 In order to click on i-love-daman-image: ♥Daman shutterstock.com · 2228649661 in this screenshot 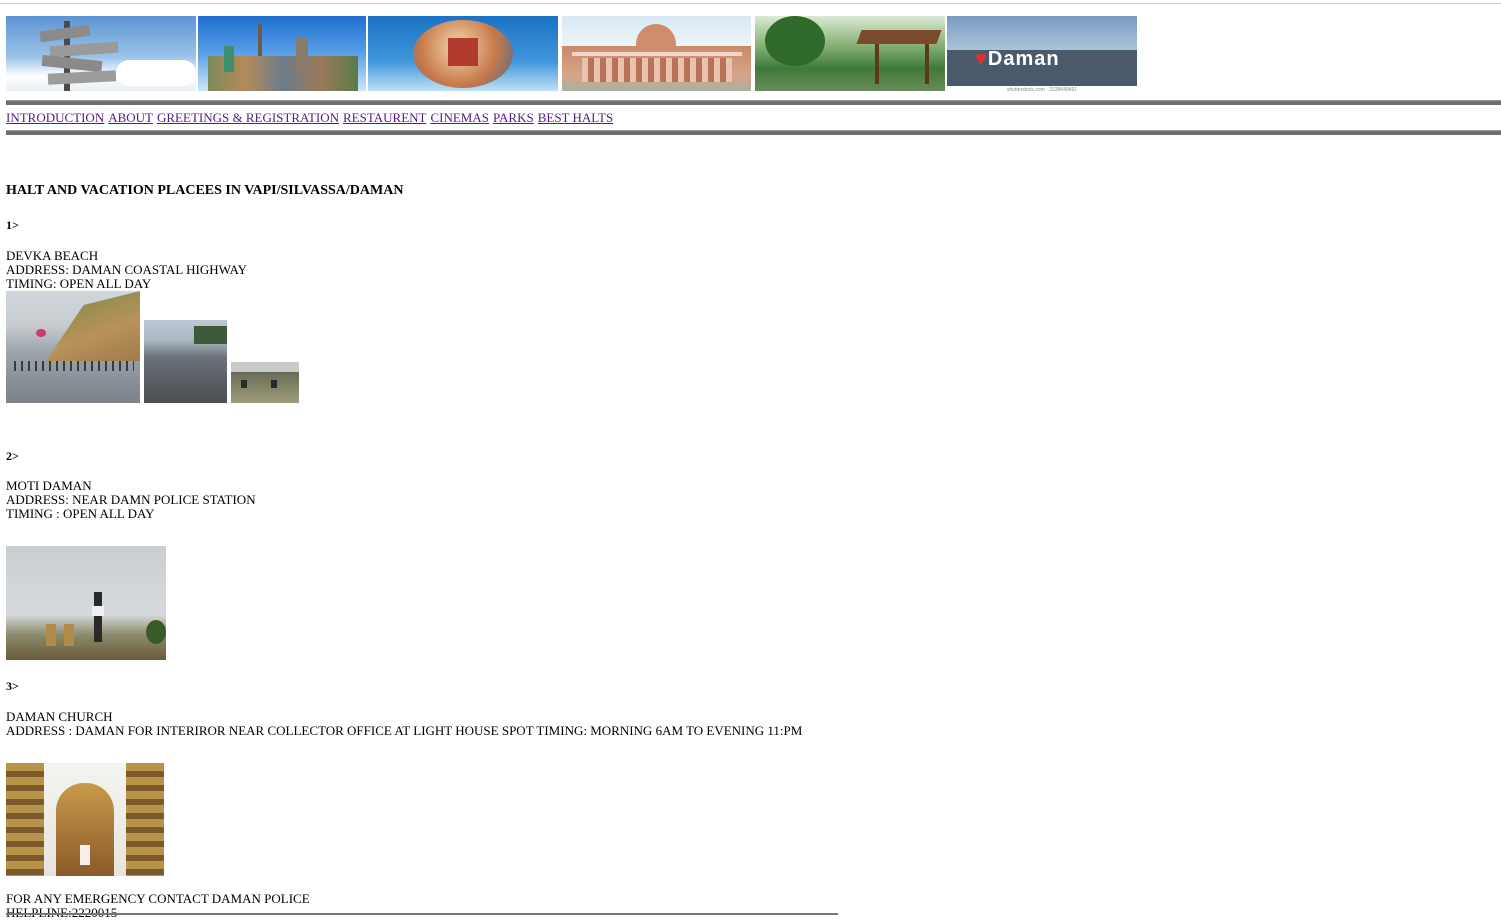, I will do `click(1042, 55)`.